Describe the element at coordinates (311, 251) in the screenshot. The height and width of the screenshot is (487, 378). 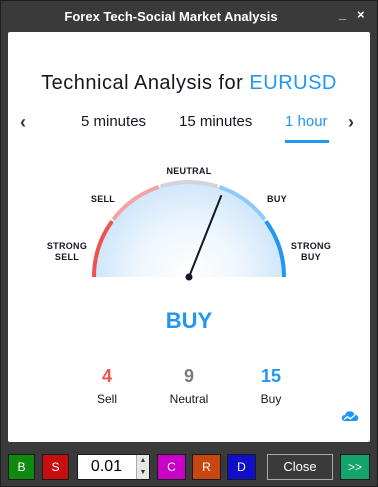
I see `label-strong-buy: STRONG BUY` at that location.